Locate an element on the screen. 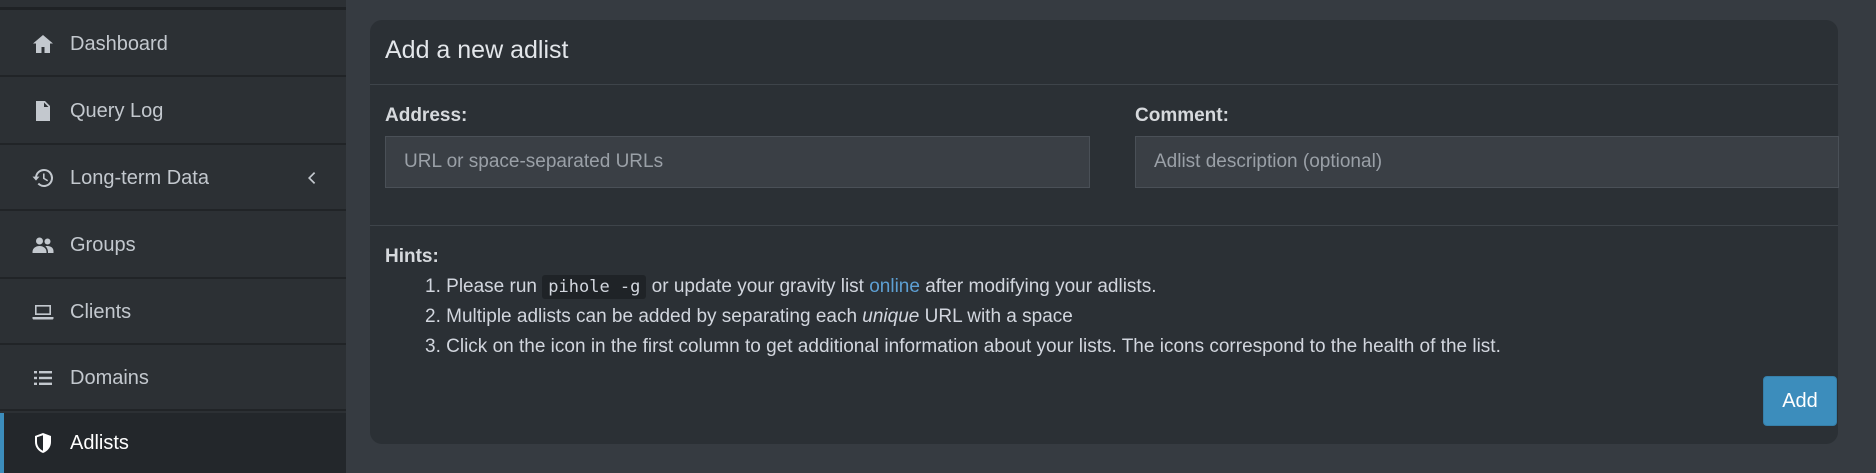  comment-label: Comment: is located at coordinates (1182, 115).